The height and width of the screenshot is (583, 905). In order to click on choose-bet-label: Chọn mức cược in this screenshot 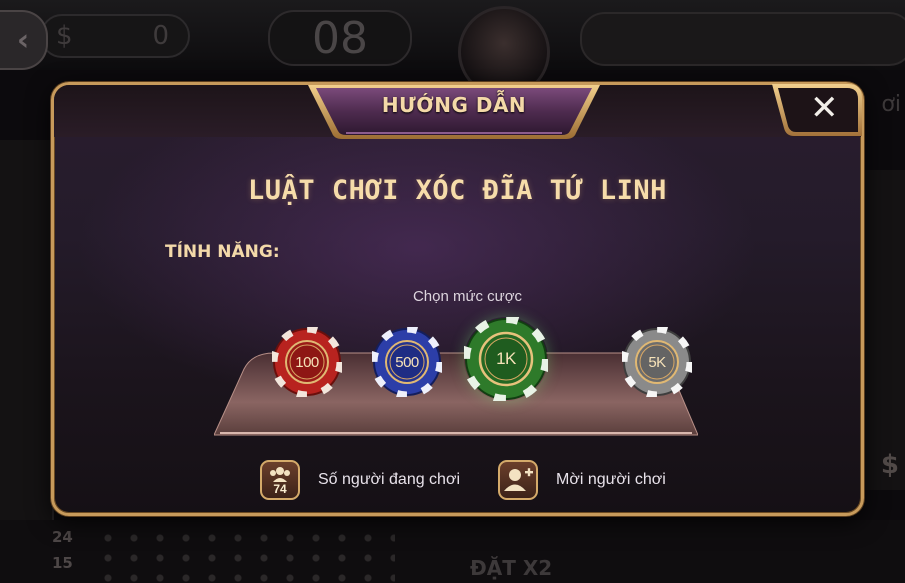, I will do `click(467, 296)`.